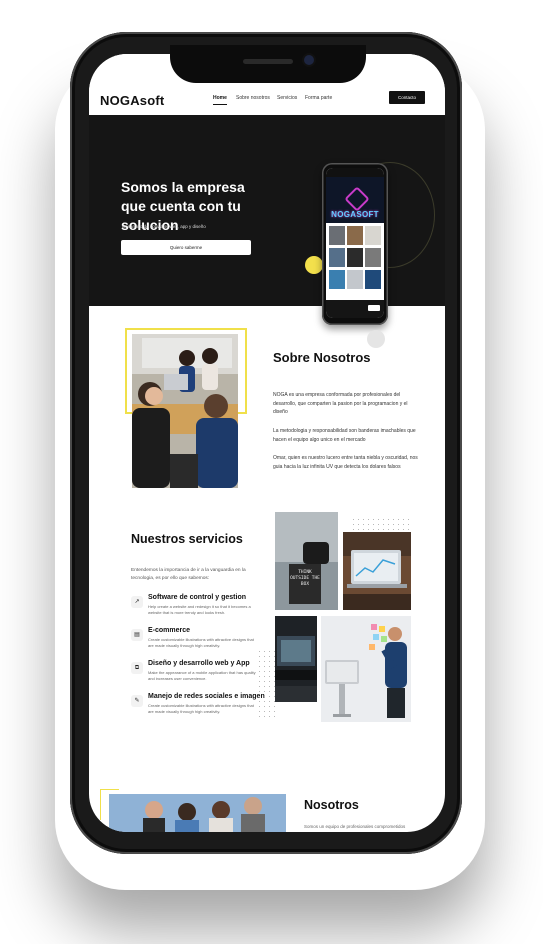  What do you see at coordinates (381, 525) in the screenshot?
I see `decorative-dot-pattern` at bounding box center [381, 525].